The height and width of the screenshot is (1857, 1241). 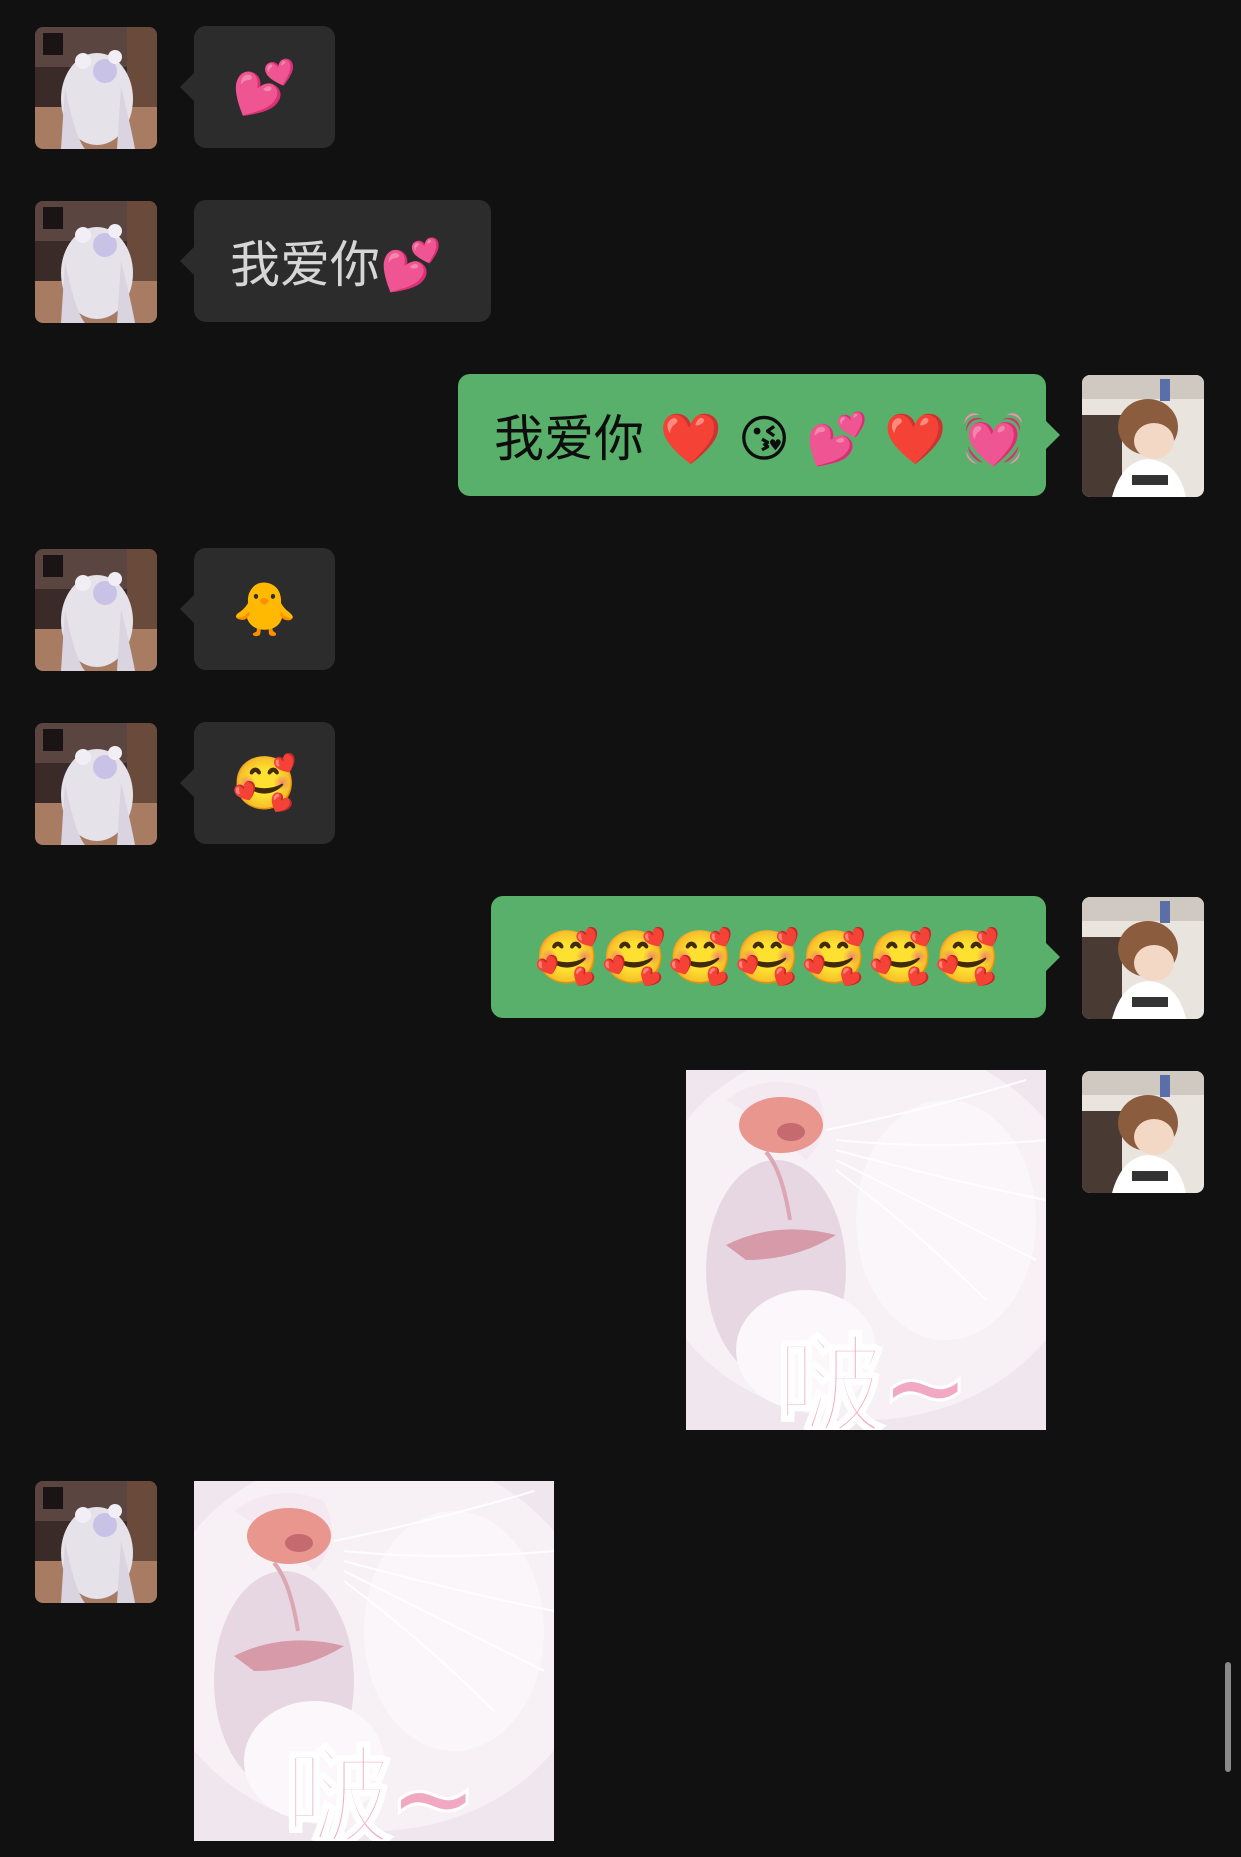 I want to click on incoming-message-bubble: 我爱你💕, so click(x=335, y=261).